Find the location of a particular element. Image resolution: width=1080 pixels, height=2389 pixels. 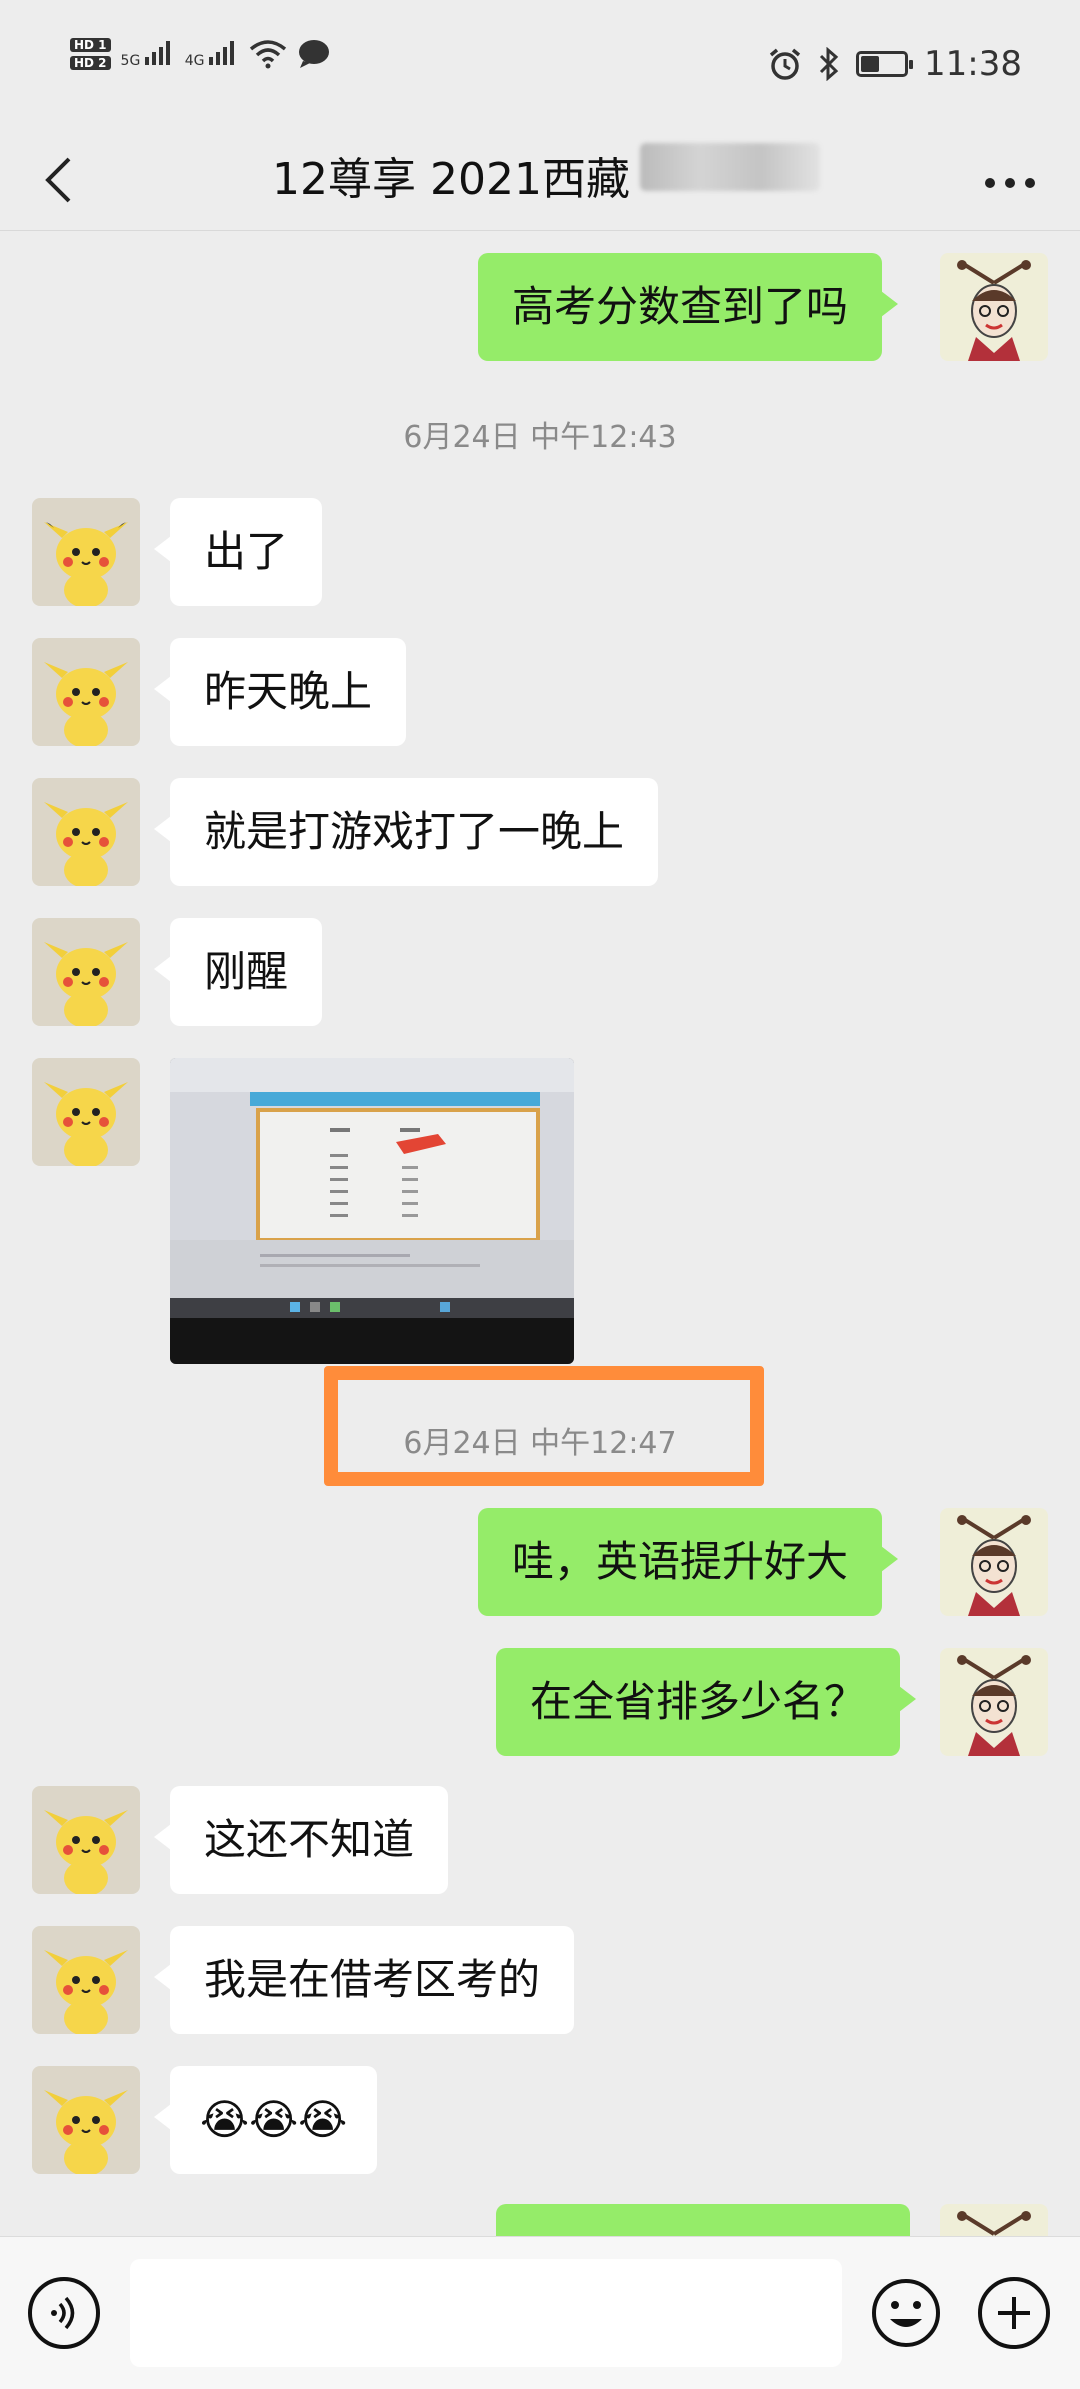

chat-header: 12尊享 2021西藏 is located at coordinates (540, 180).